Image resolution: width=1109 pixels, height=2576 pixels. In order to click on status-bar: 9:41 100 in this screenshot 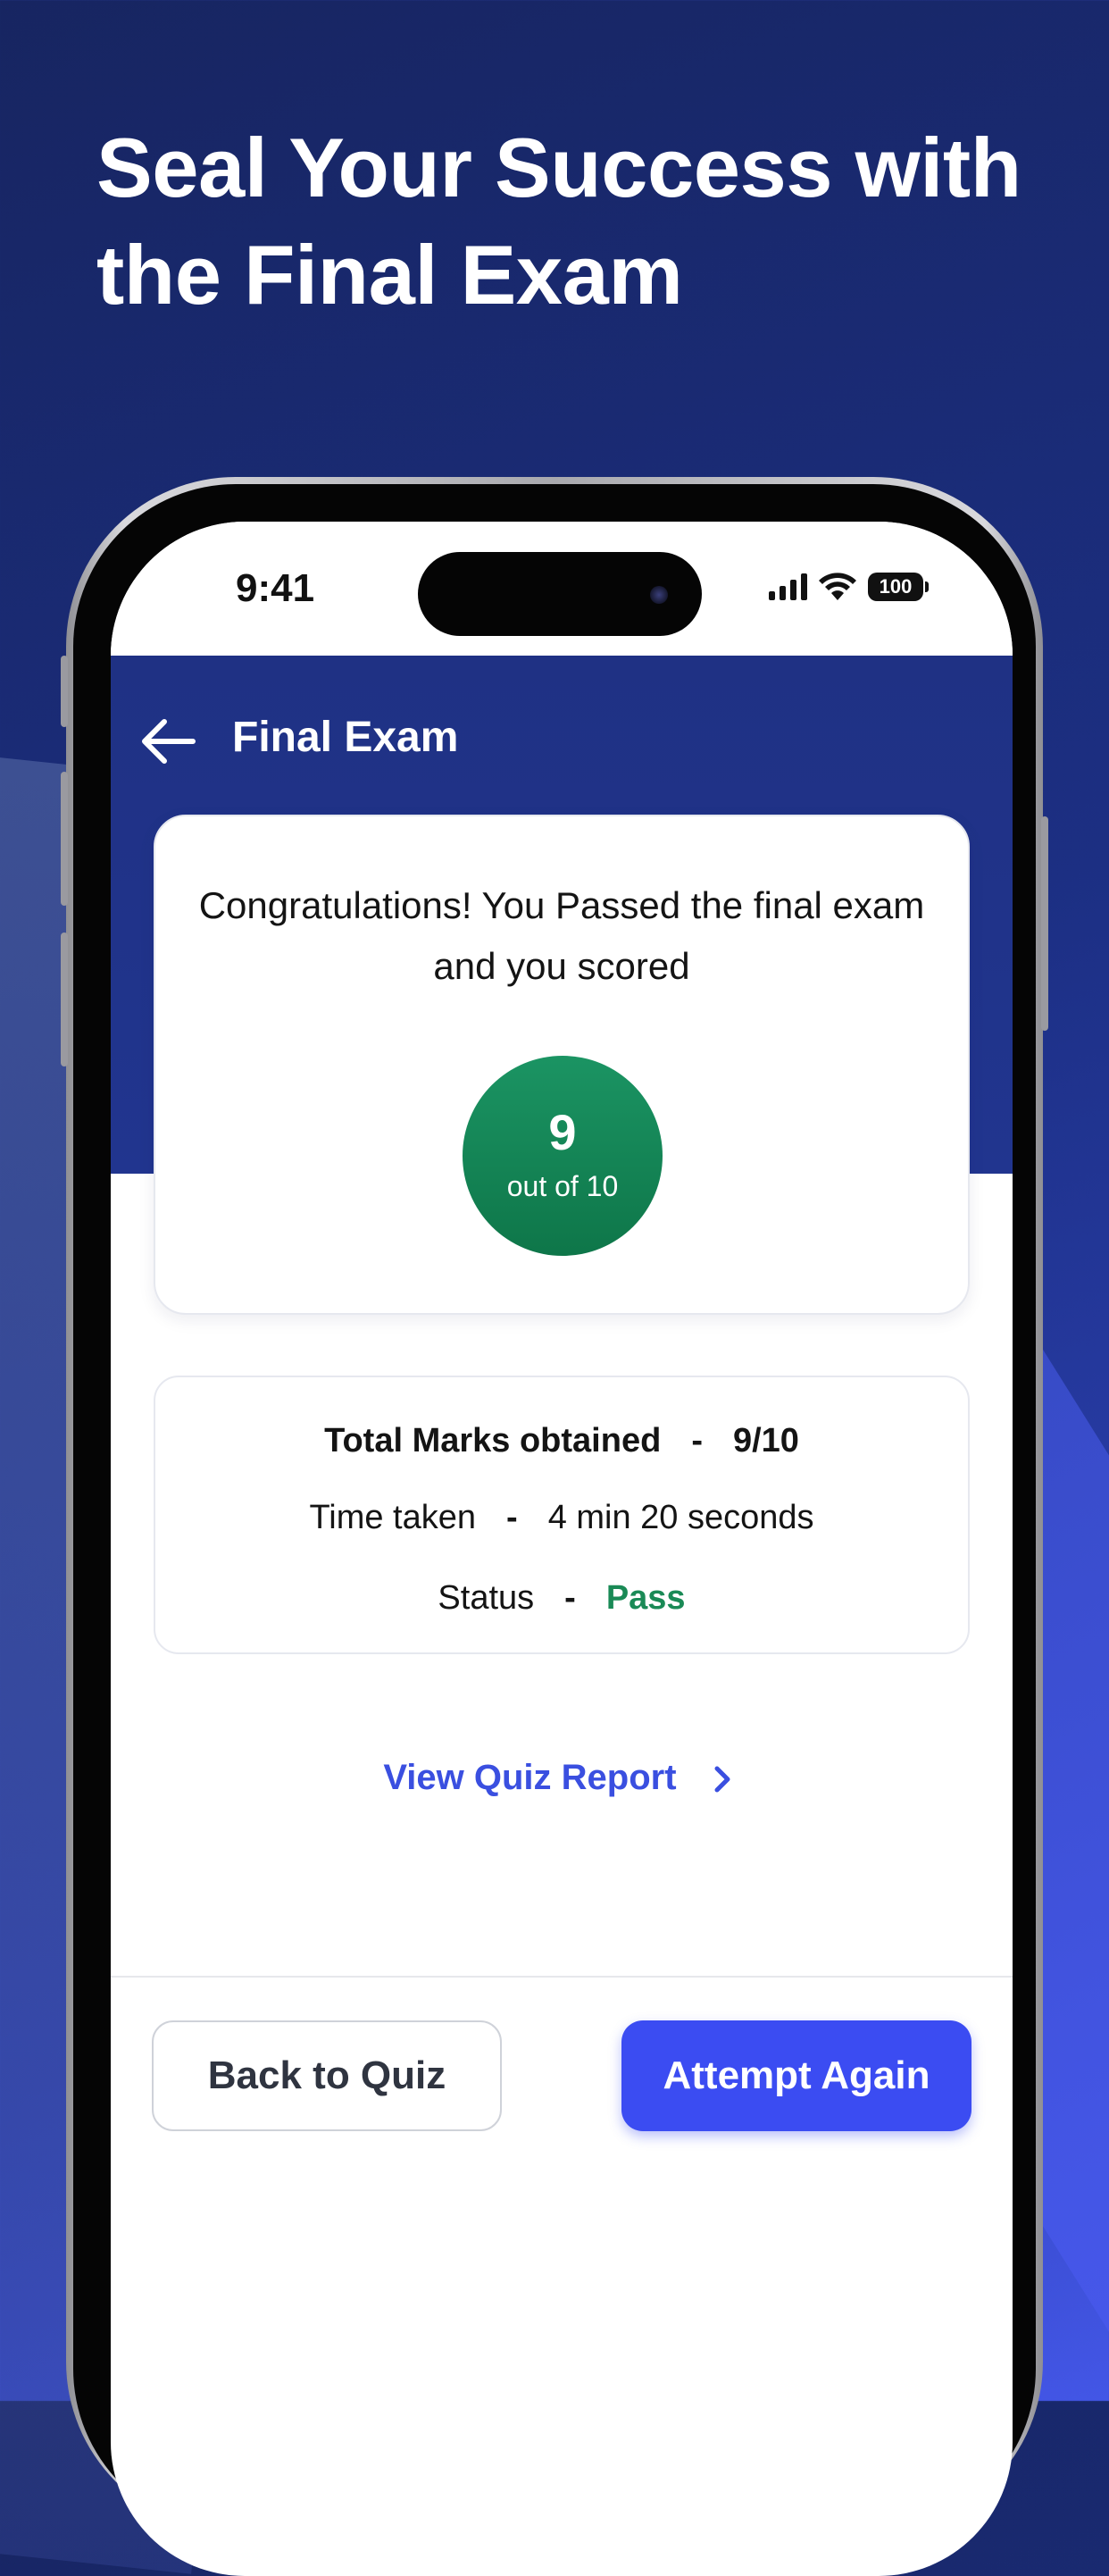, I will do `click(562, 589)`.